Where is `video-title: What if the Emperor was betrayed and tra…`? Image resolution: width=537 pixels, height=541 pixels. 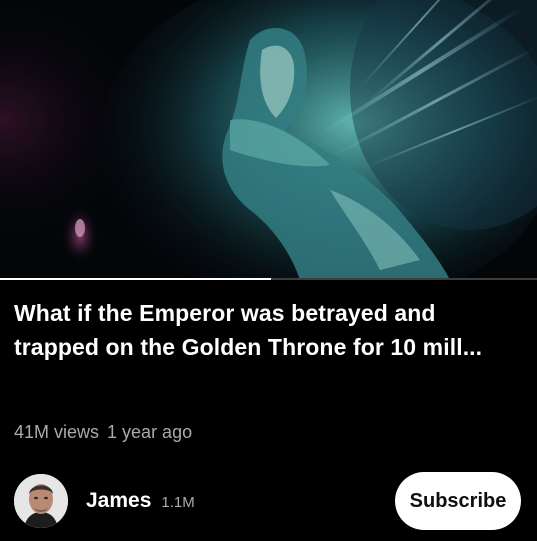 video-title: What if the Emperor was betrayed and tra… is located at coordinates (266, 330).